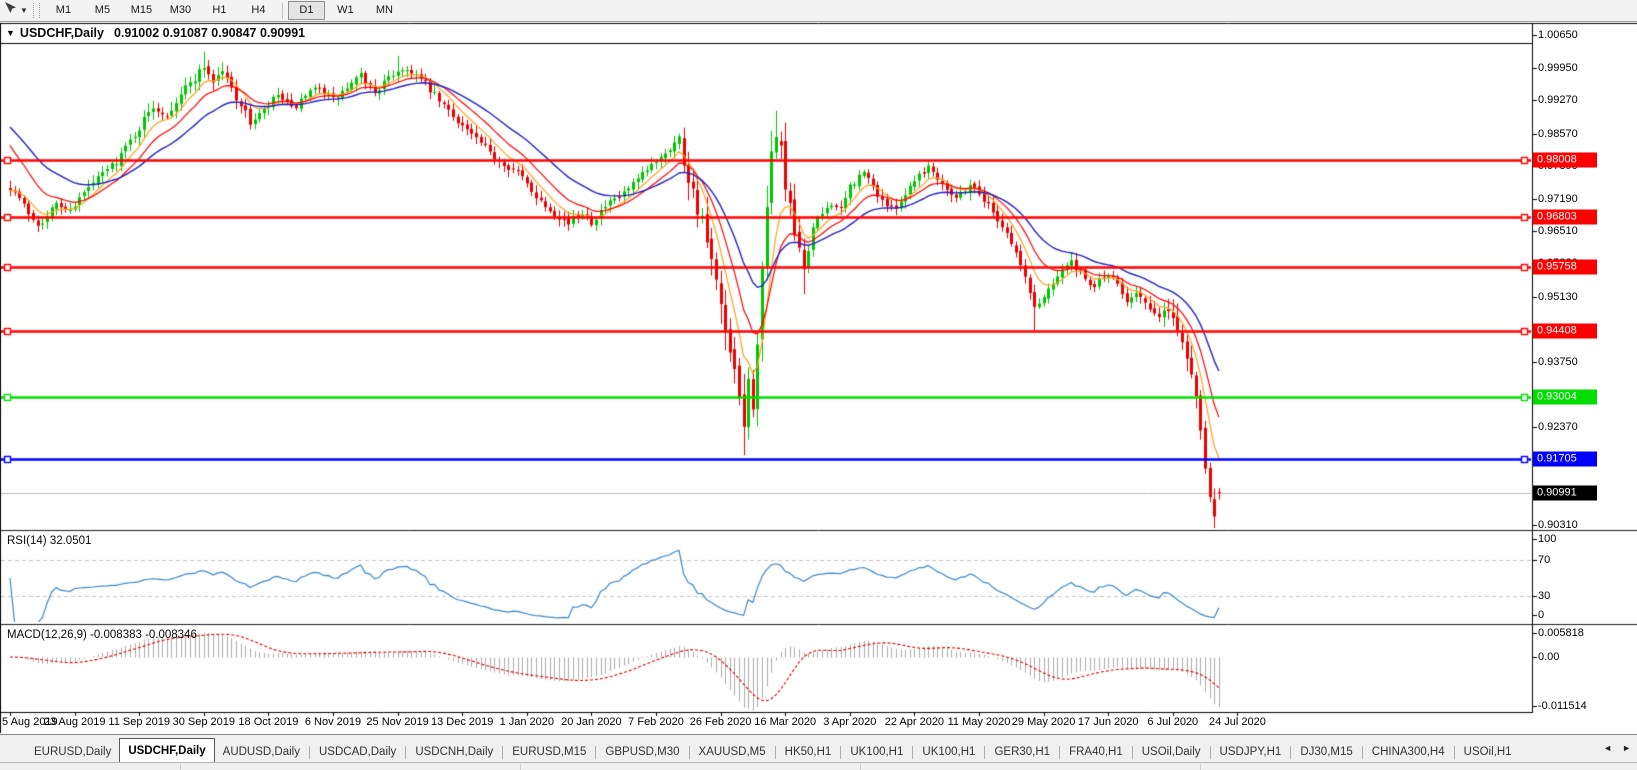 This screenshot has width=1637, height=770. What do you see at coordinates (1565, 493) in the screenshot?
I see `price-level-tag: 0.90991` at bounding box center [1565, 493].